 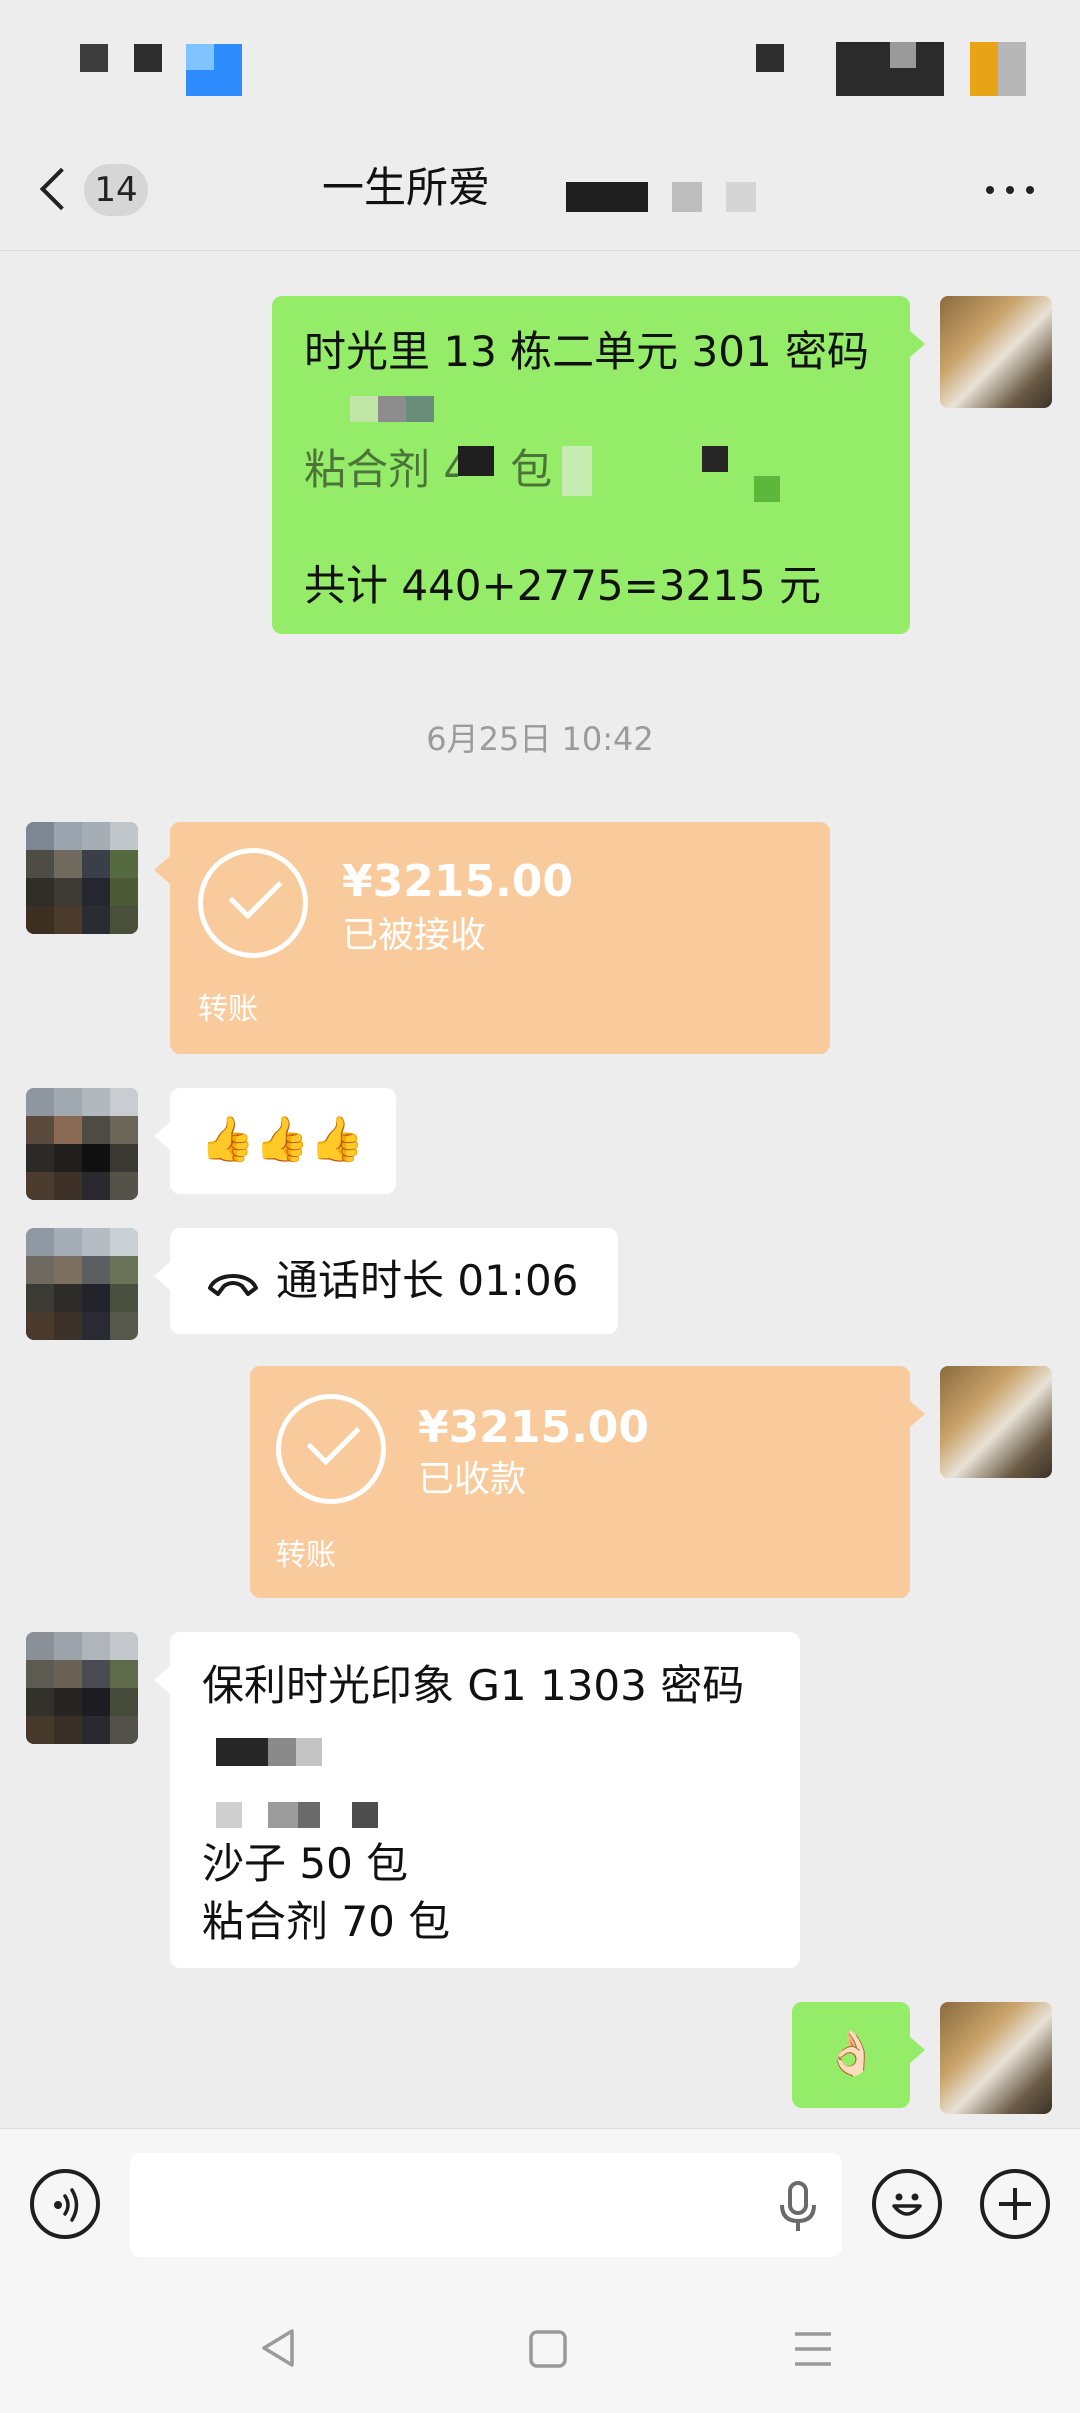 I want to click on message-text: 时光里 13 栋二单元 301 密码, so click(x=587, y=351).